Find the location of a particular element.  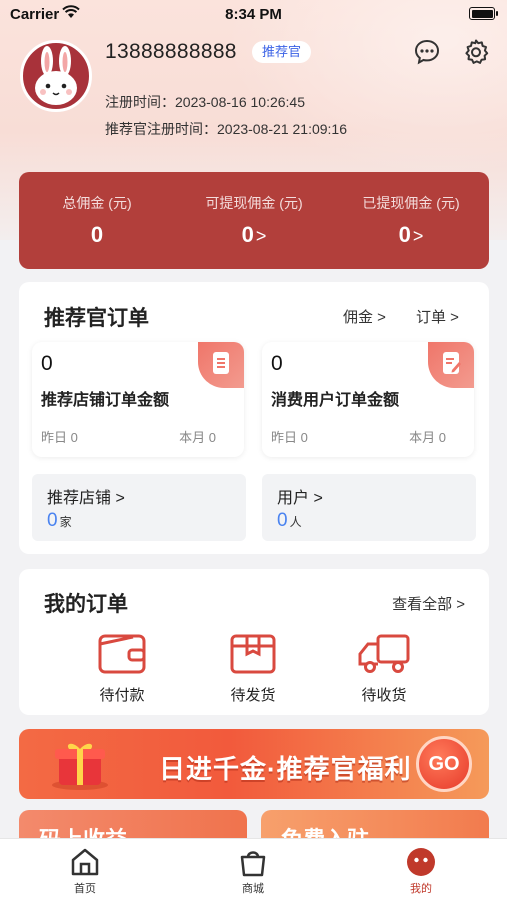

tab-mine-label: 我的 is located at coordinates (421, 889).